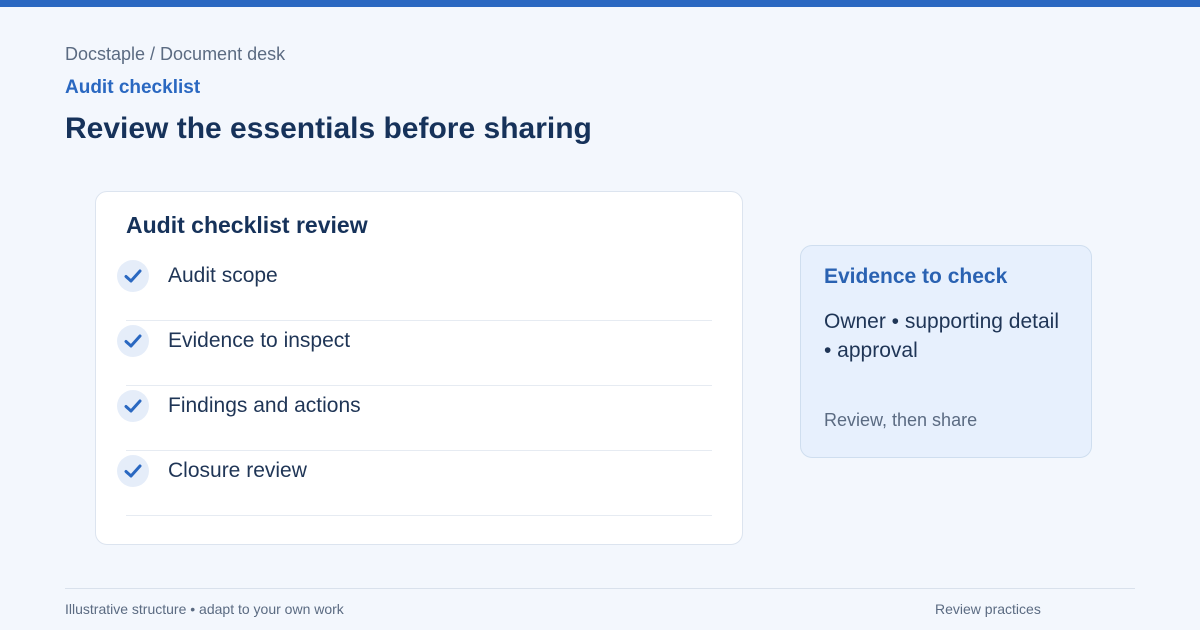  Describe the element at coordinates (414, 418) in the screenshot. I see `checklist-item-findings-and-actions: Findings and actions` at that location.